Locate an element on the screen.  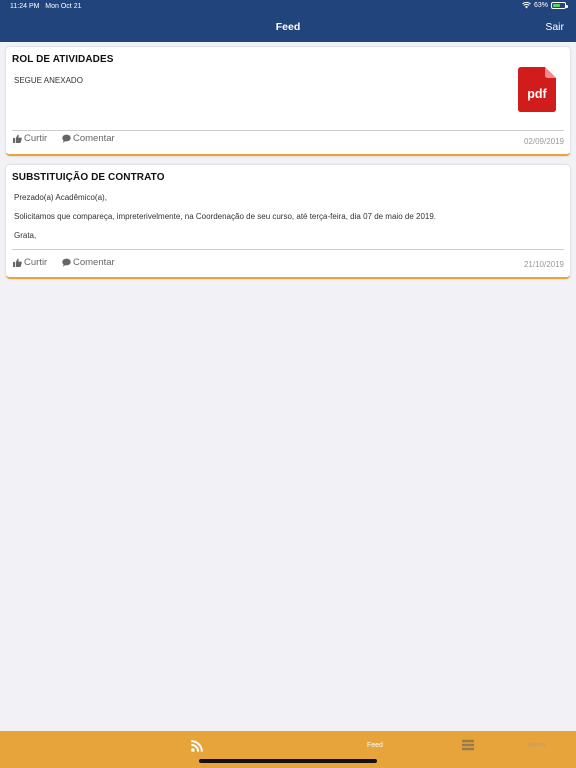
tab-menu: Menu is located at coordinates (537, 745).